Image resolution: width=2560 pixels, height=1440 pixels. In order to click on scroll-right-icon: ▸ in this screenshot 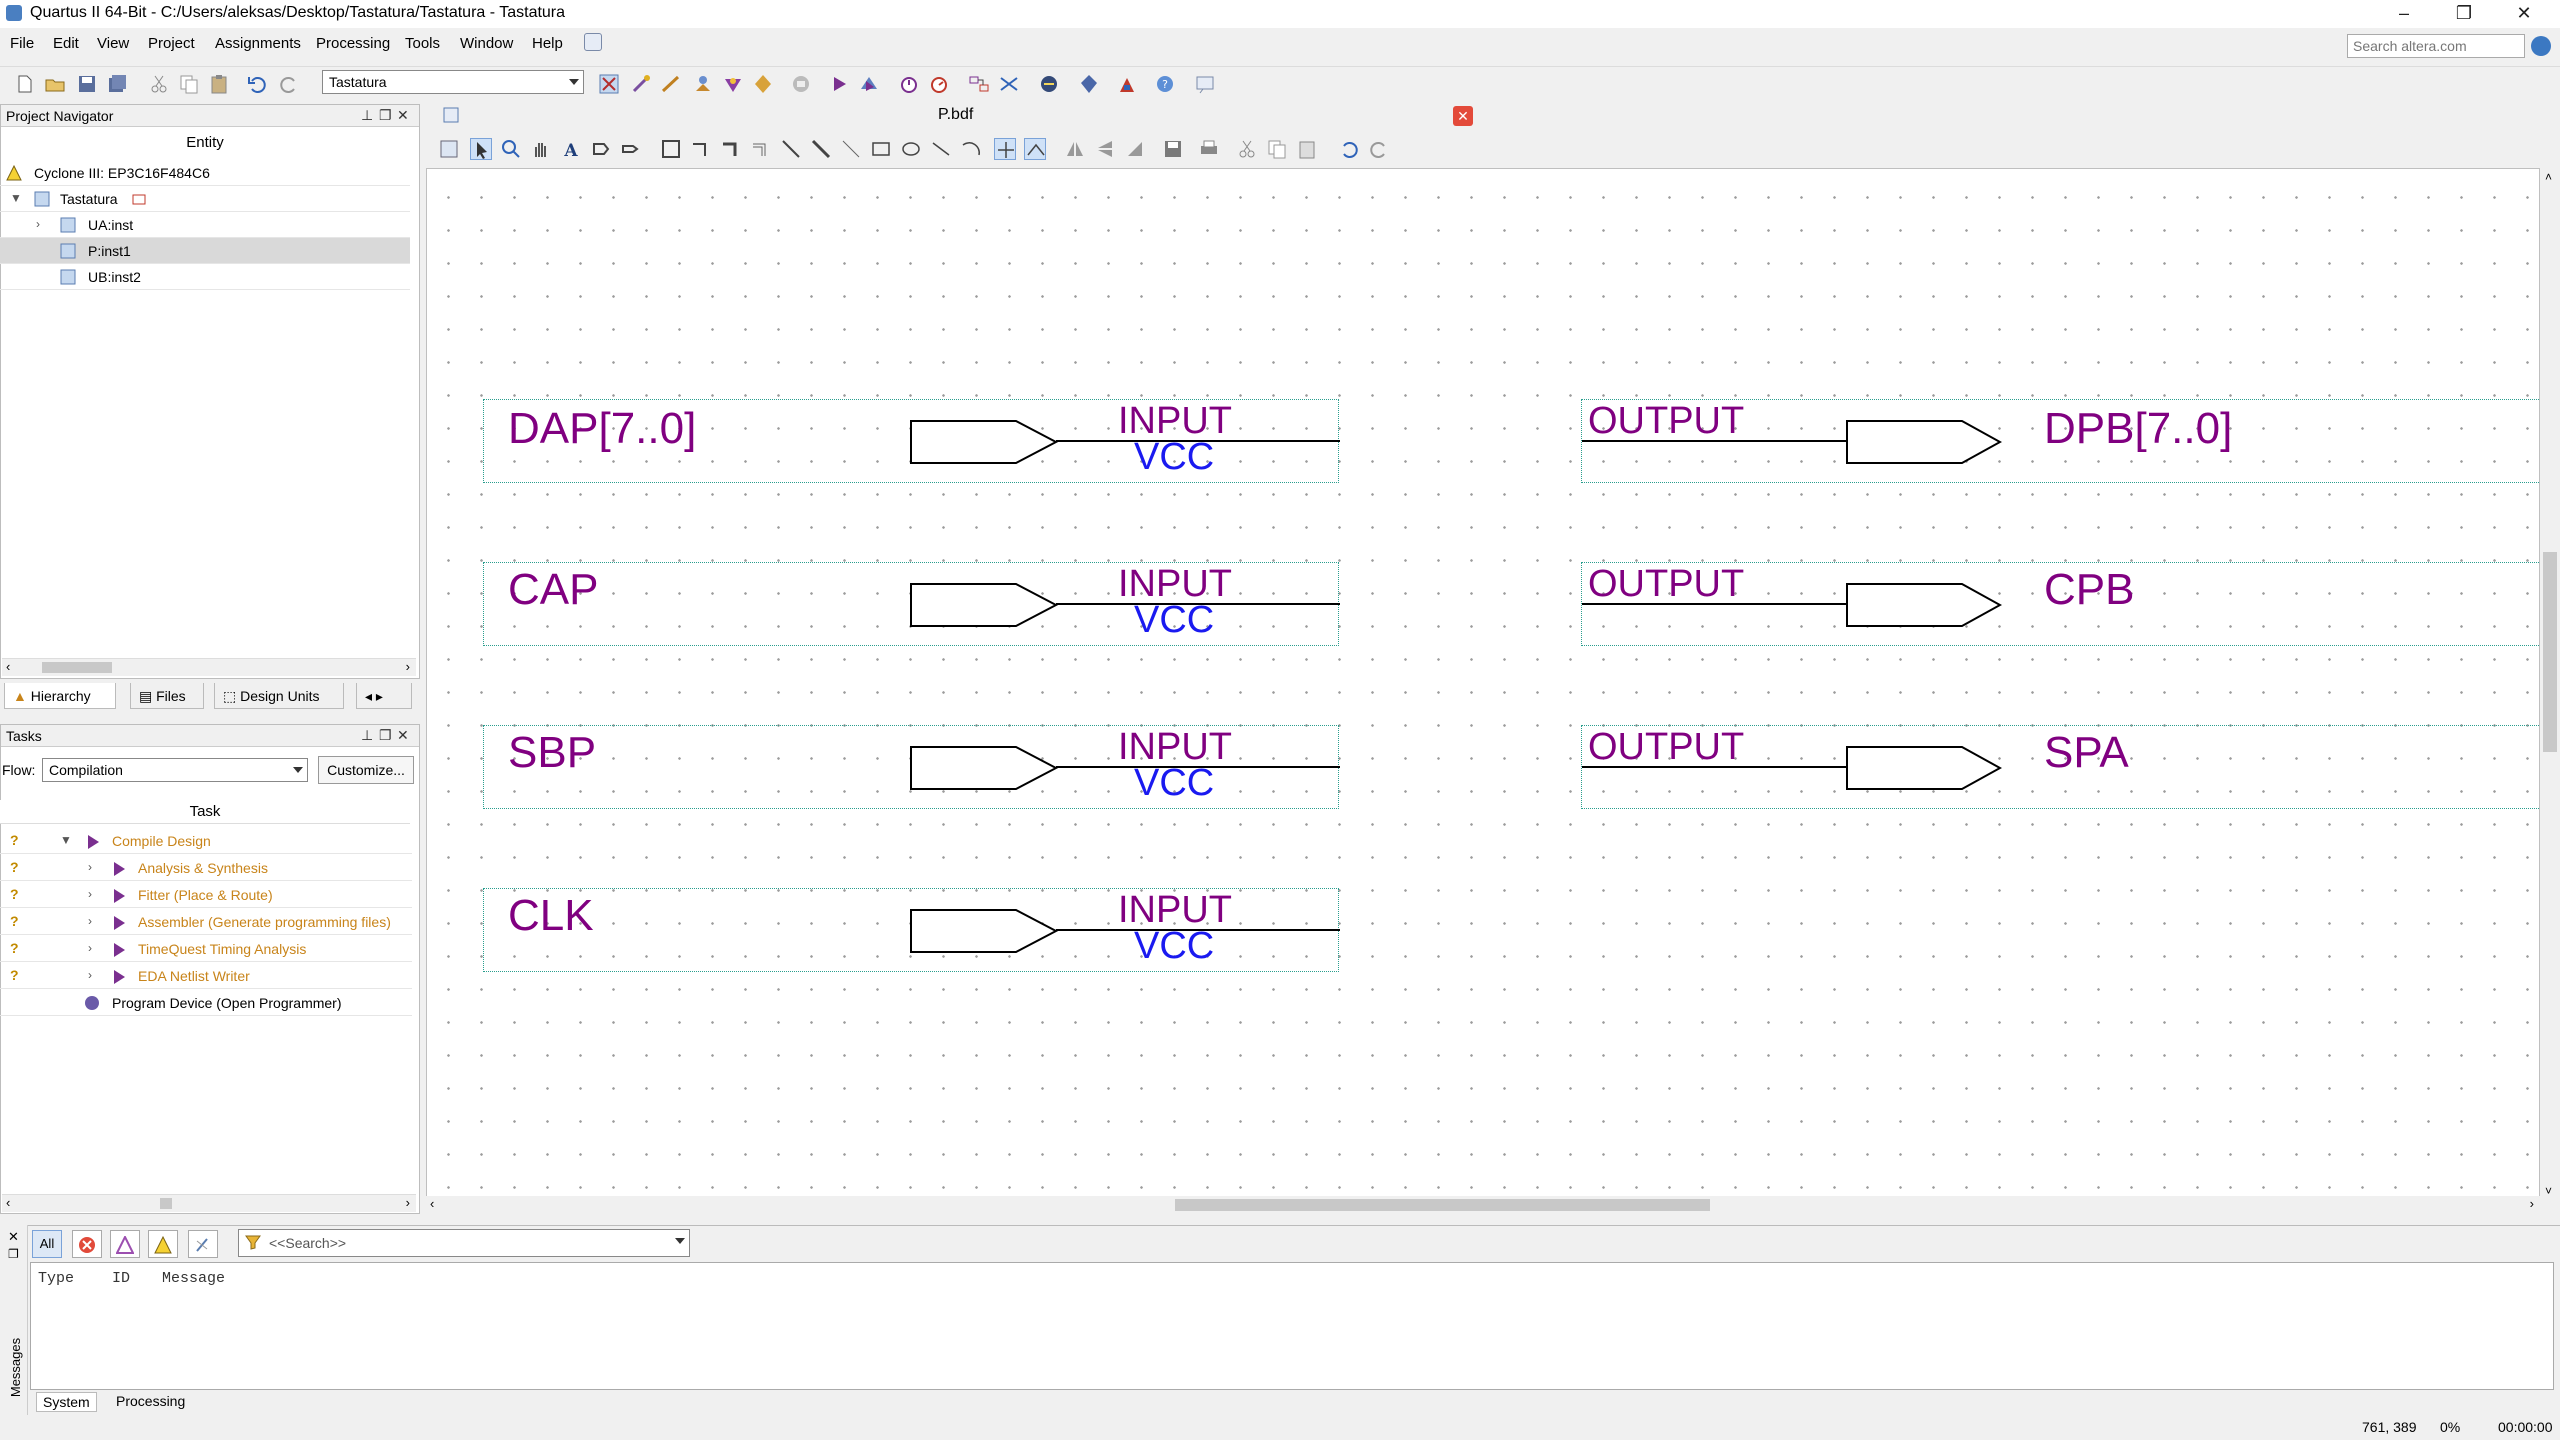, I will do `click(379, 696)`.